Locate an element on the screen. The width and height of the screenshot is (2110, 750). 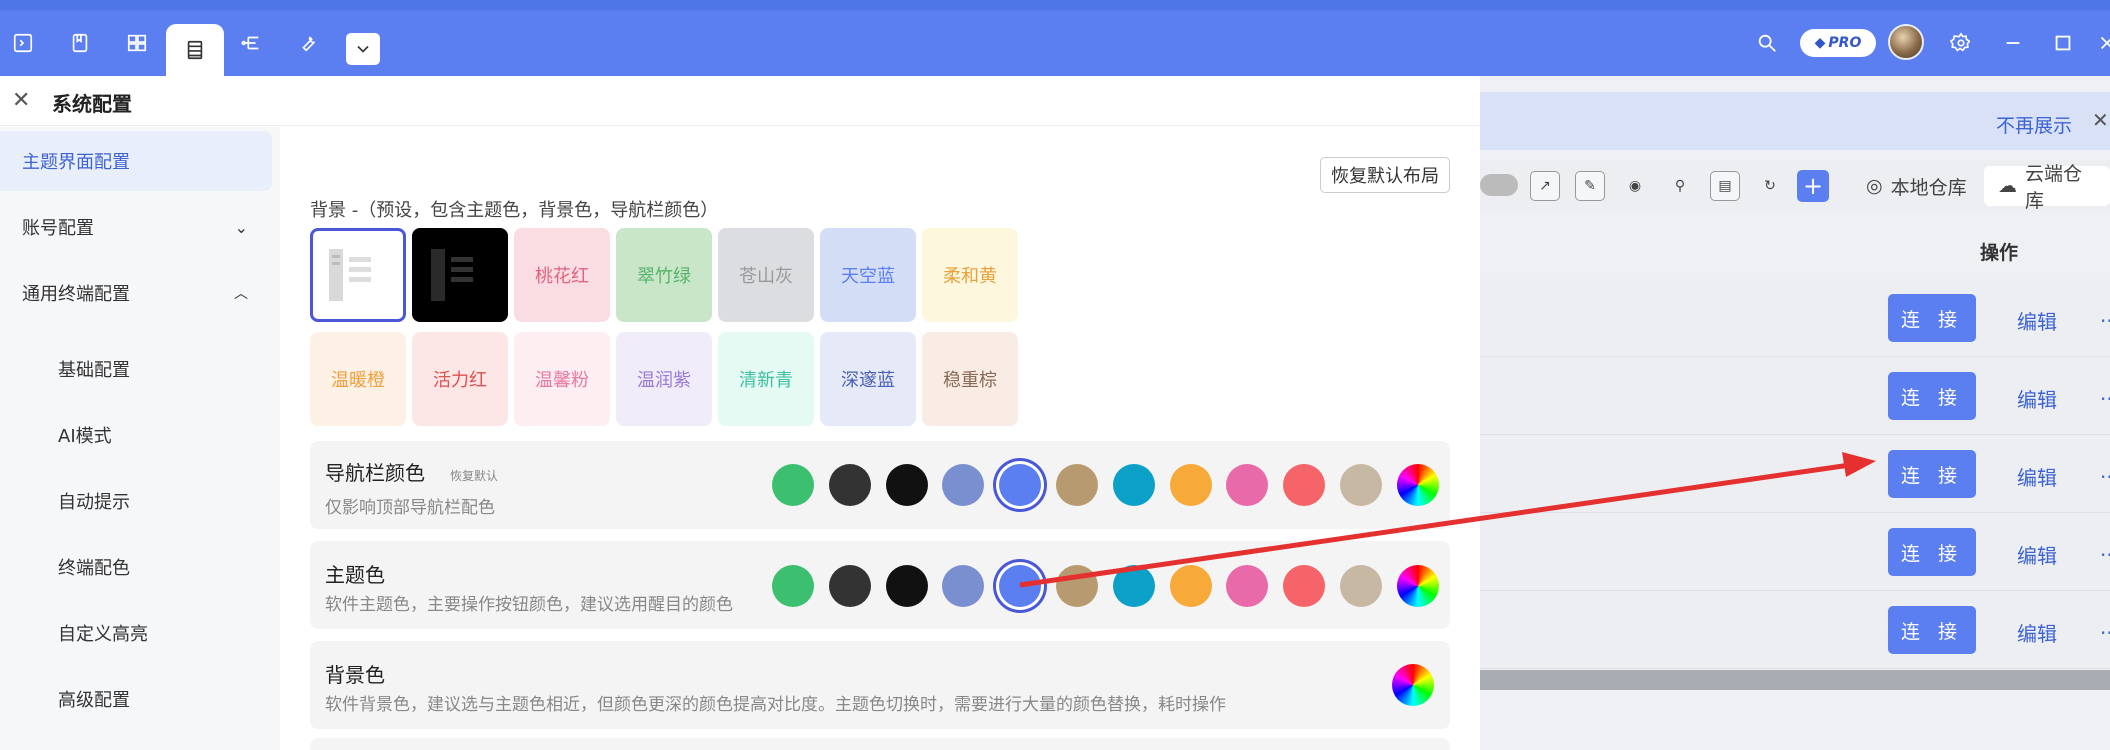
edit-box-icon: ✎ is located at coordinates (1590, 186).